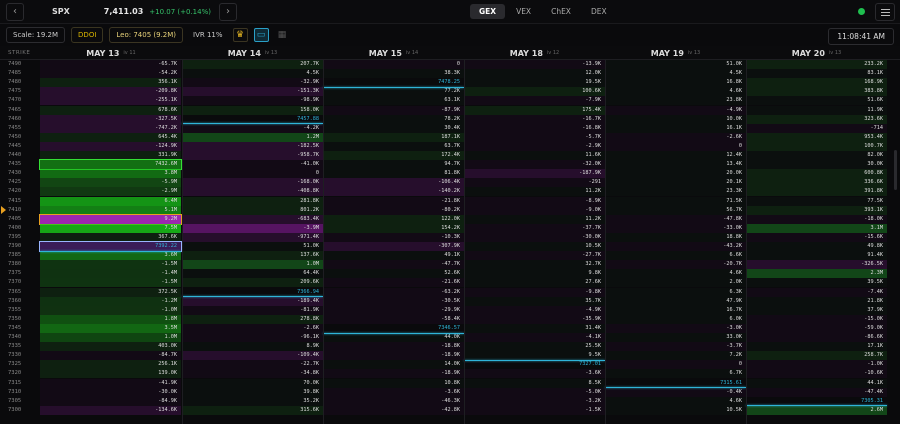  Describe the element at coordinates (675, 392) in the screenshot. I see `gex-cell: -0.4K` at that location.